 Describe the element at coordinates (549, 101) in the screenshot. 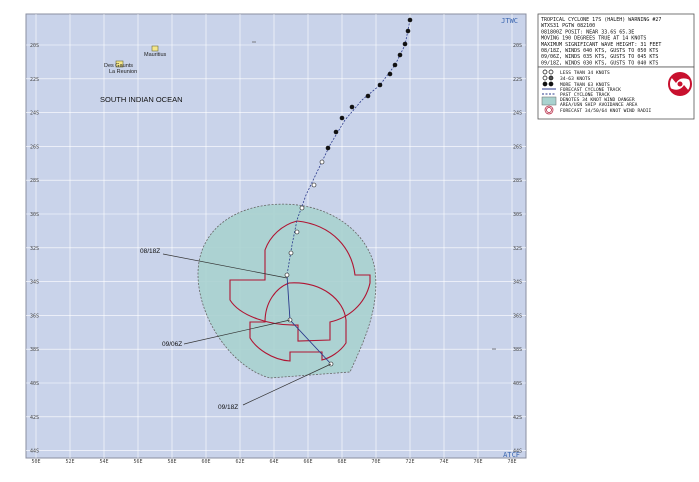

I see `symbol-danger-area` at that location.